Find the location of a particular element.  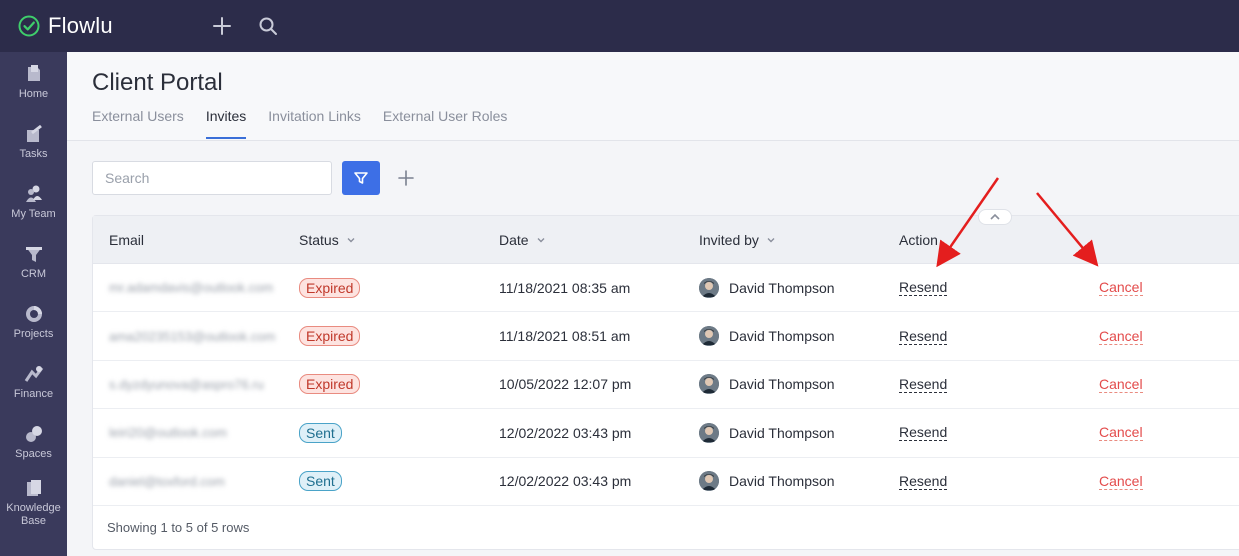

sidebar-item-label: Knowledge is located at coordinates (33, 508).